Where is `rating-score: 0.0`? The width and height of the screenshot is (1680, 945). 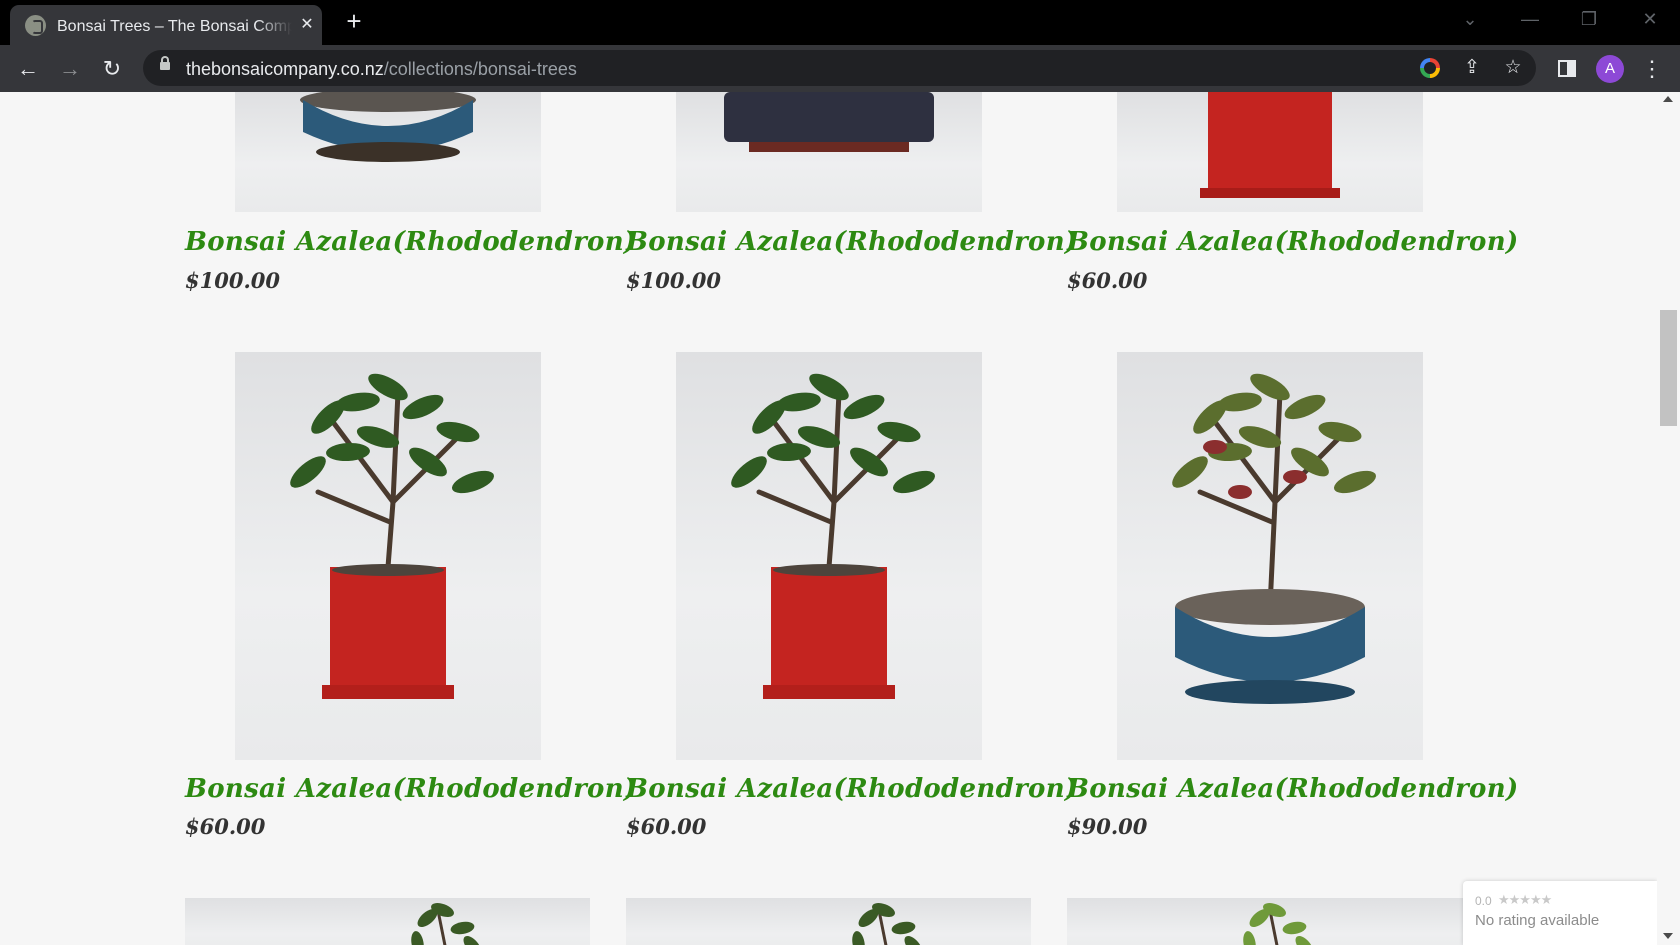 rating-score: 0.0 is located at coordinates (1483, 901).